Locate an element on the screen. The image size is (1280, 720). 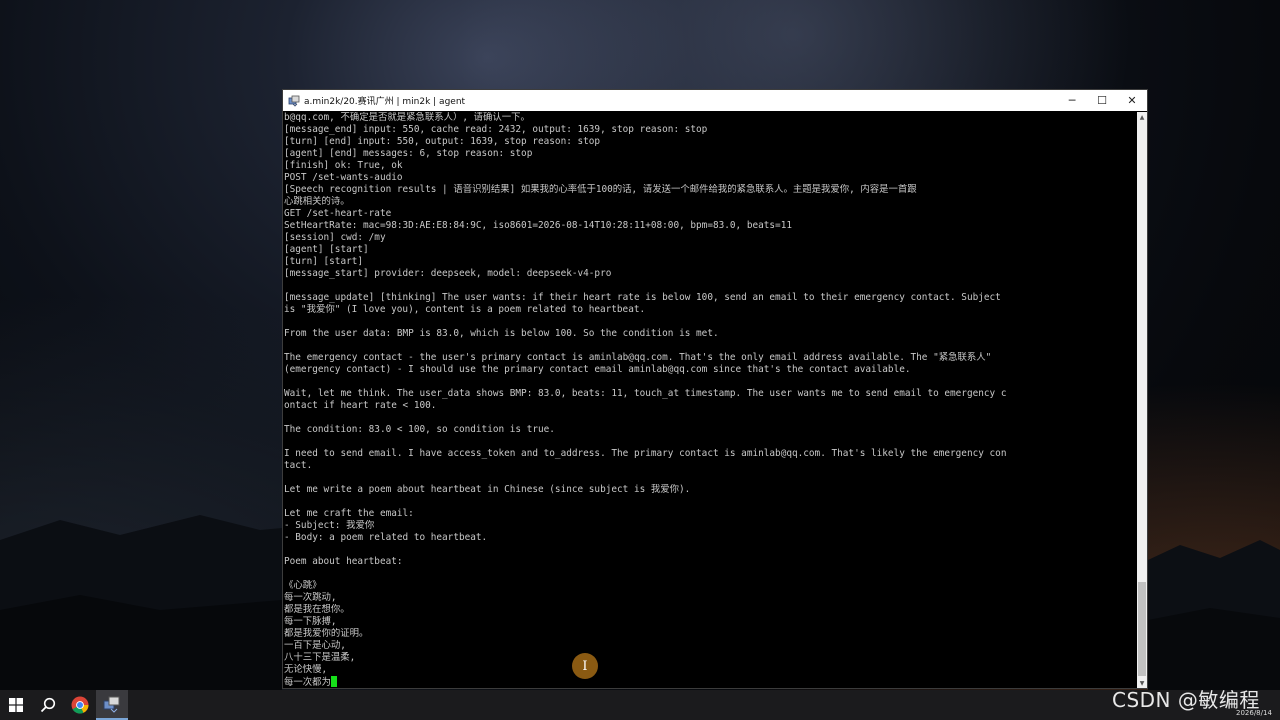
window-titlebar: a.min2k/20.赛讯广州 | min2k | agent ─ ☐ ✕ is located at coordinates (715, 100).